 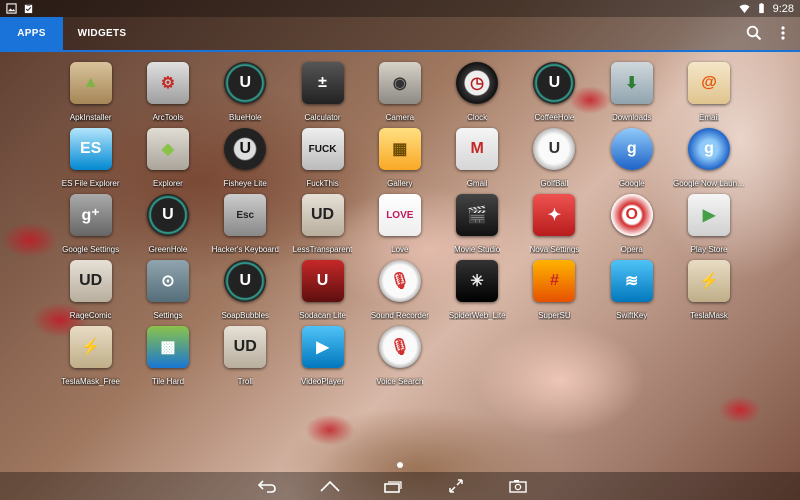 What do you see at coordinates (456, 486) in the screenshot?
I see `fullscreen-button` at bounding box center [456, 486].